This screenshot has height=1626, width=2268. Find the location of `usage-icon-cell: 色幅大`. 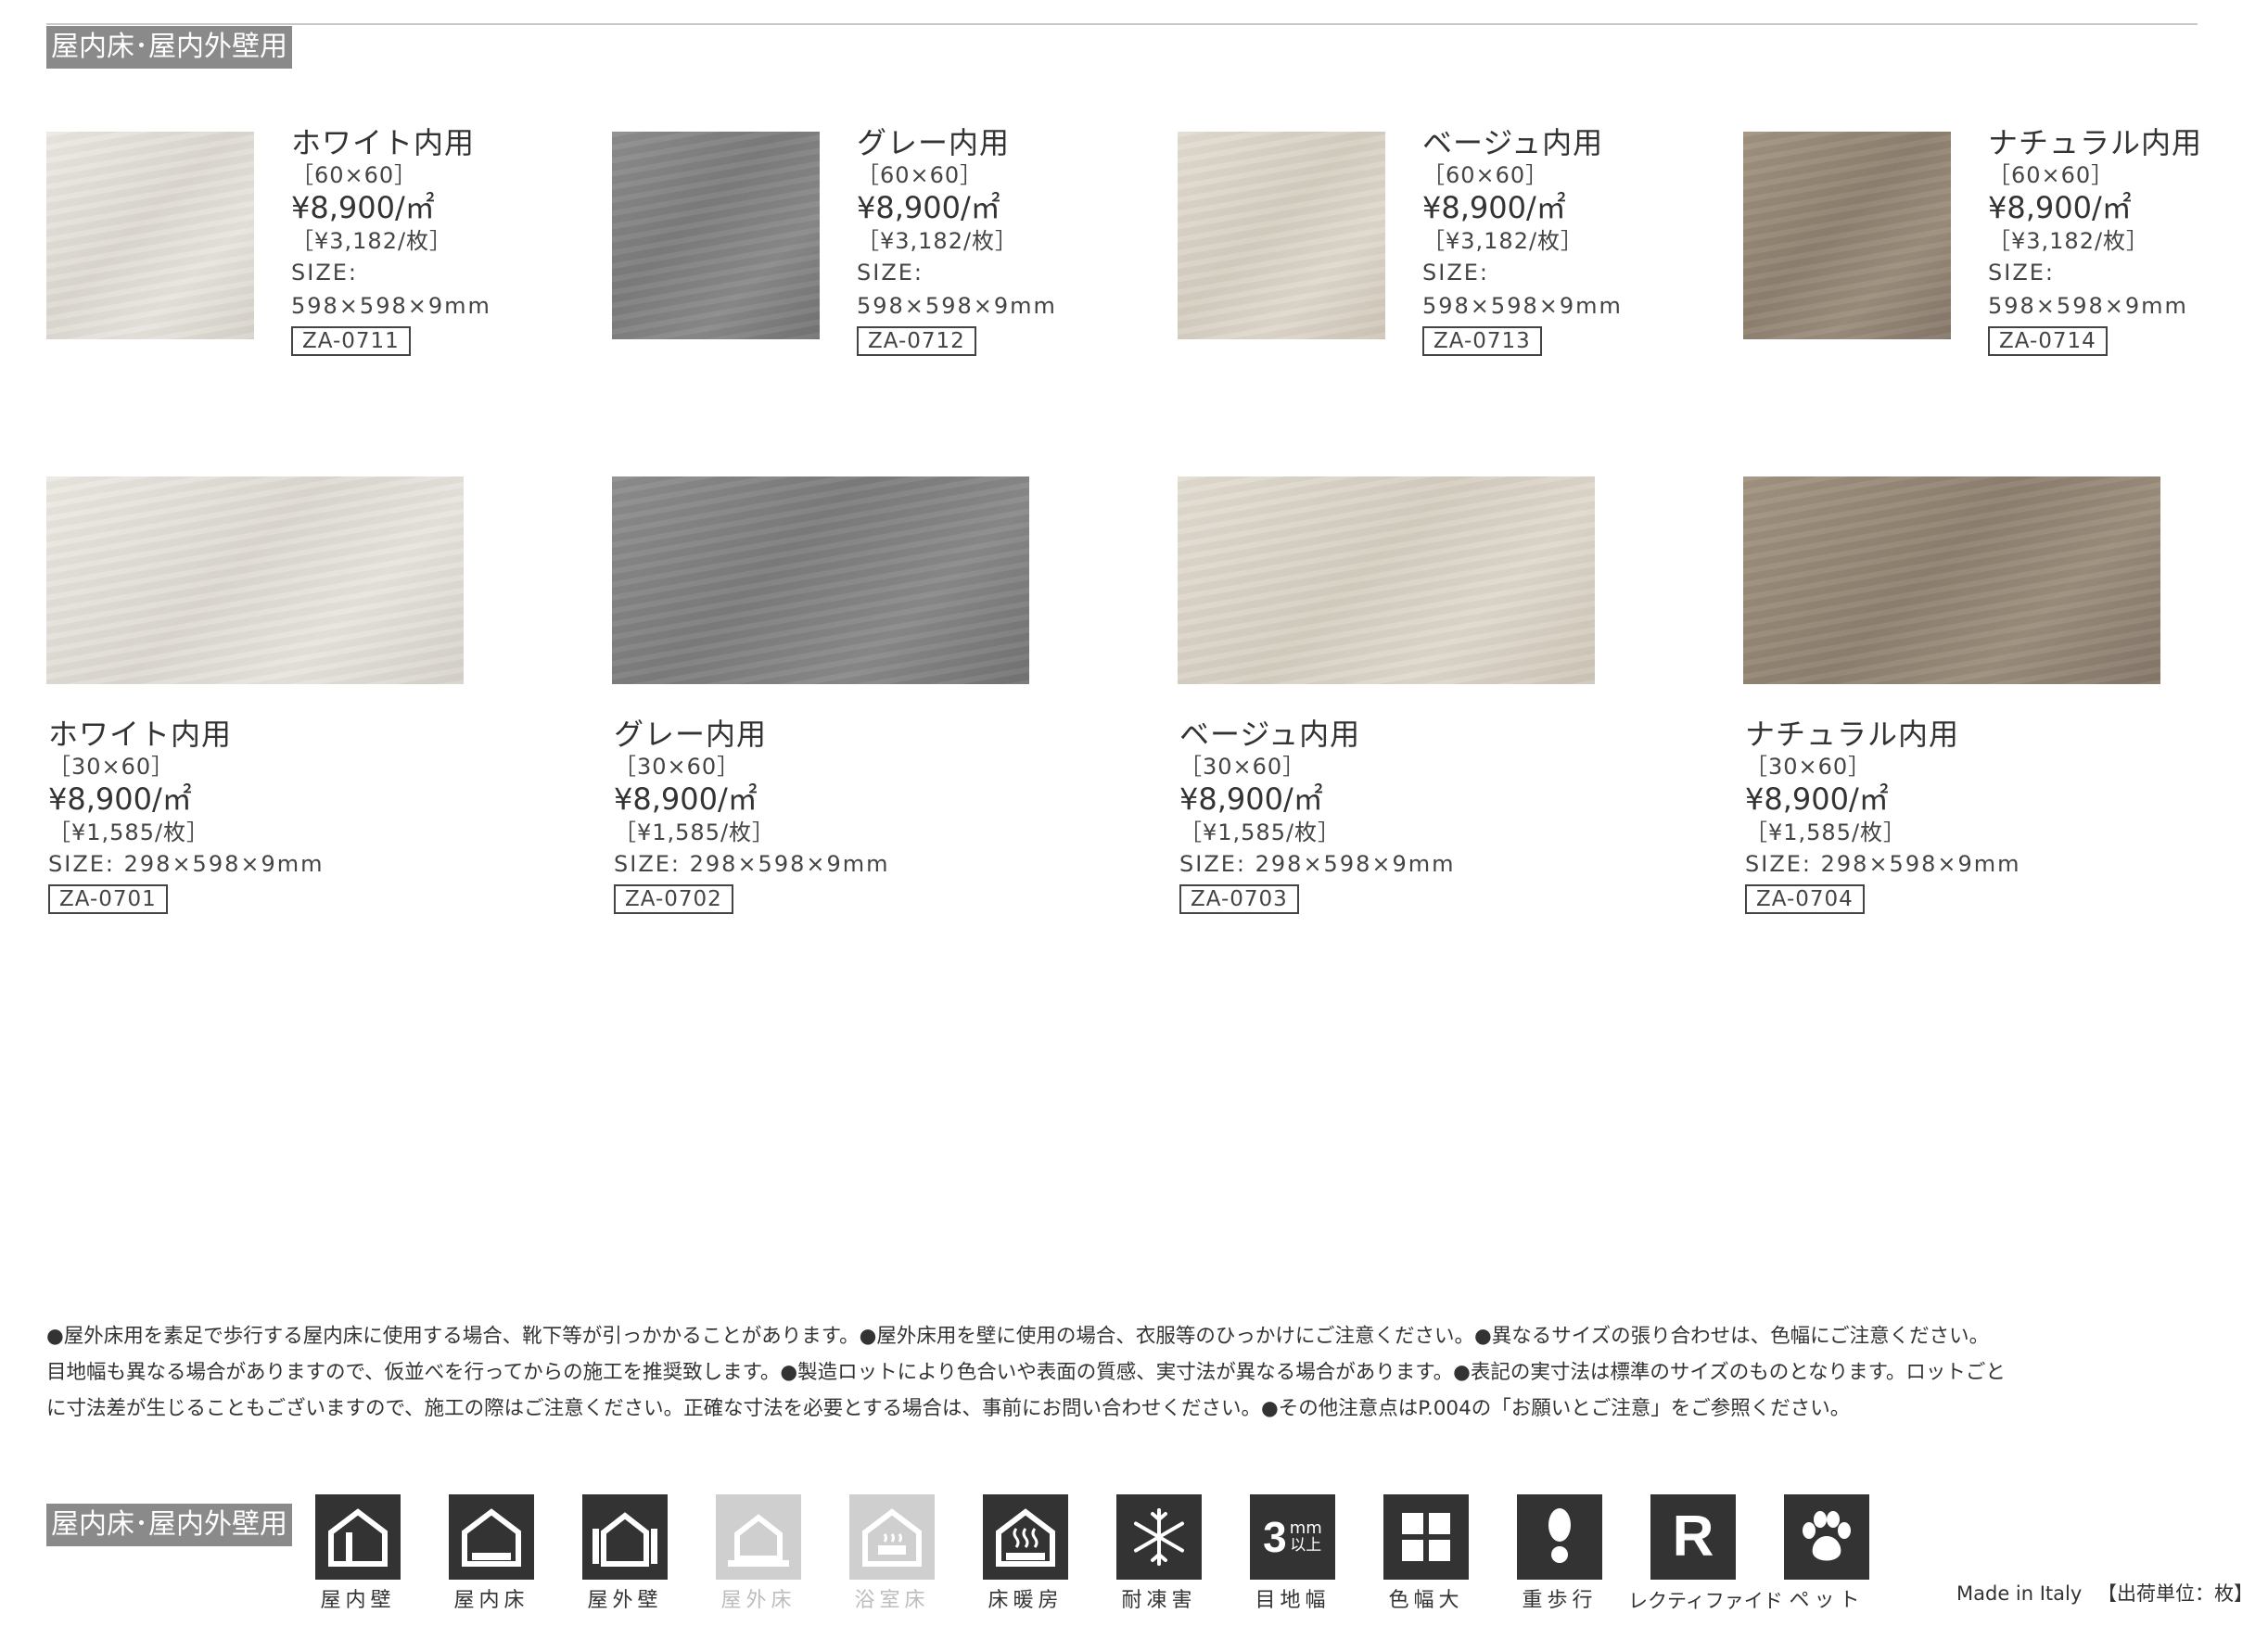

usage-icon-cell: 色幅大 is located at coordinates (1426, 1555).